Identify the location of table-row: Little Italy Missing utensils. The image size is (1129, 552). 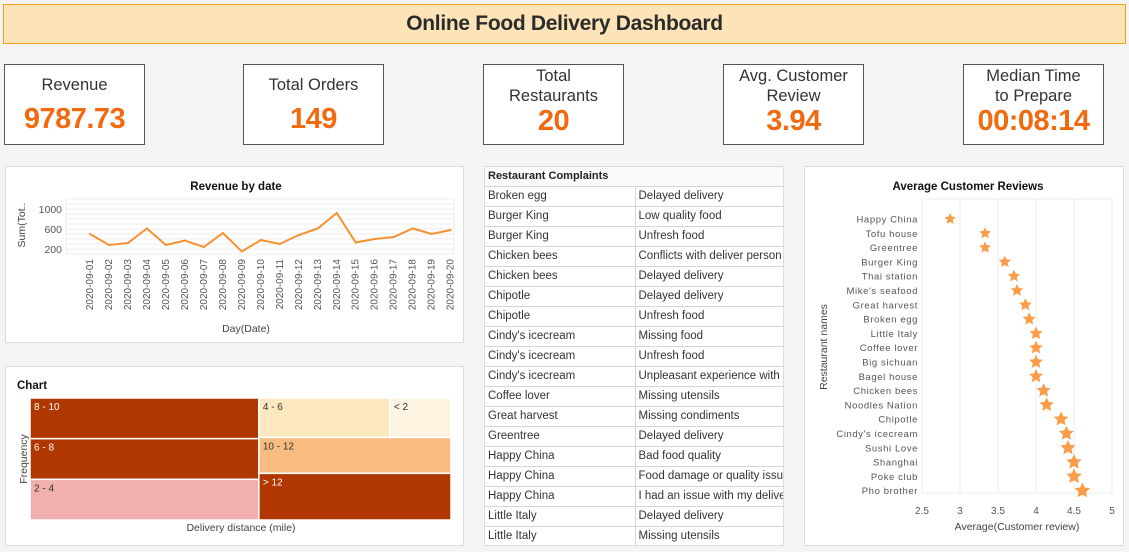
(634, 535).